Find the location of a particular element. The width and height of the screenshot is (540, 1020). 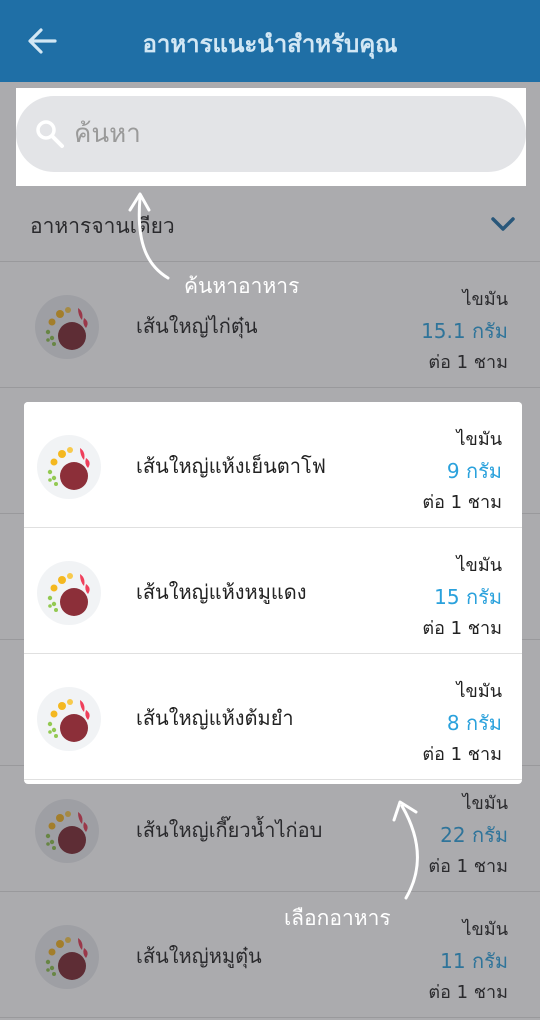

nutrient-info: ไขมัน 15 กรัม ต่อ 1 ชาม is located at coordinates (447, 594).